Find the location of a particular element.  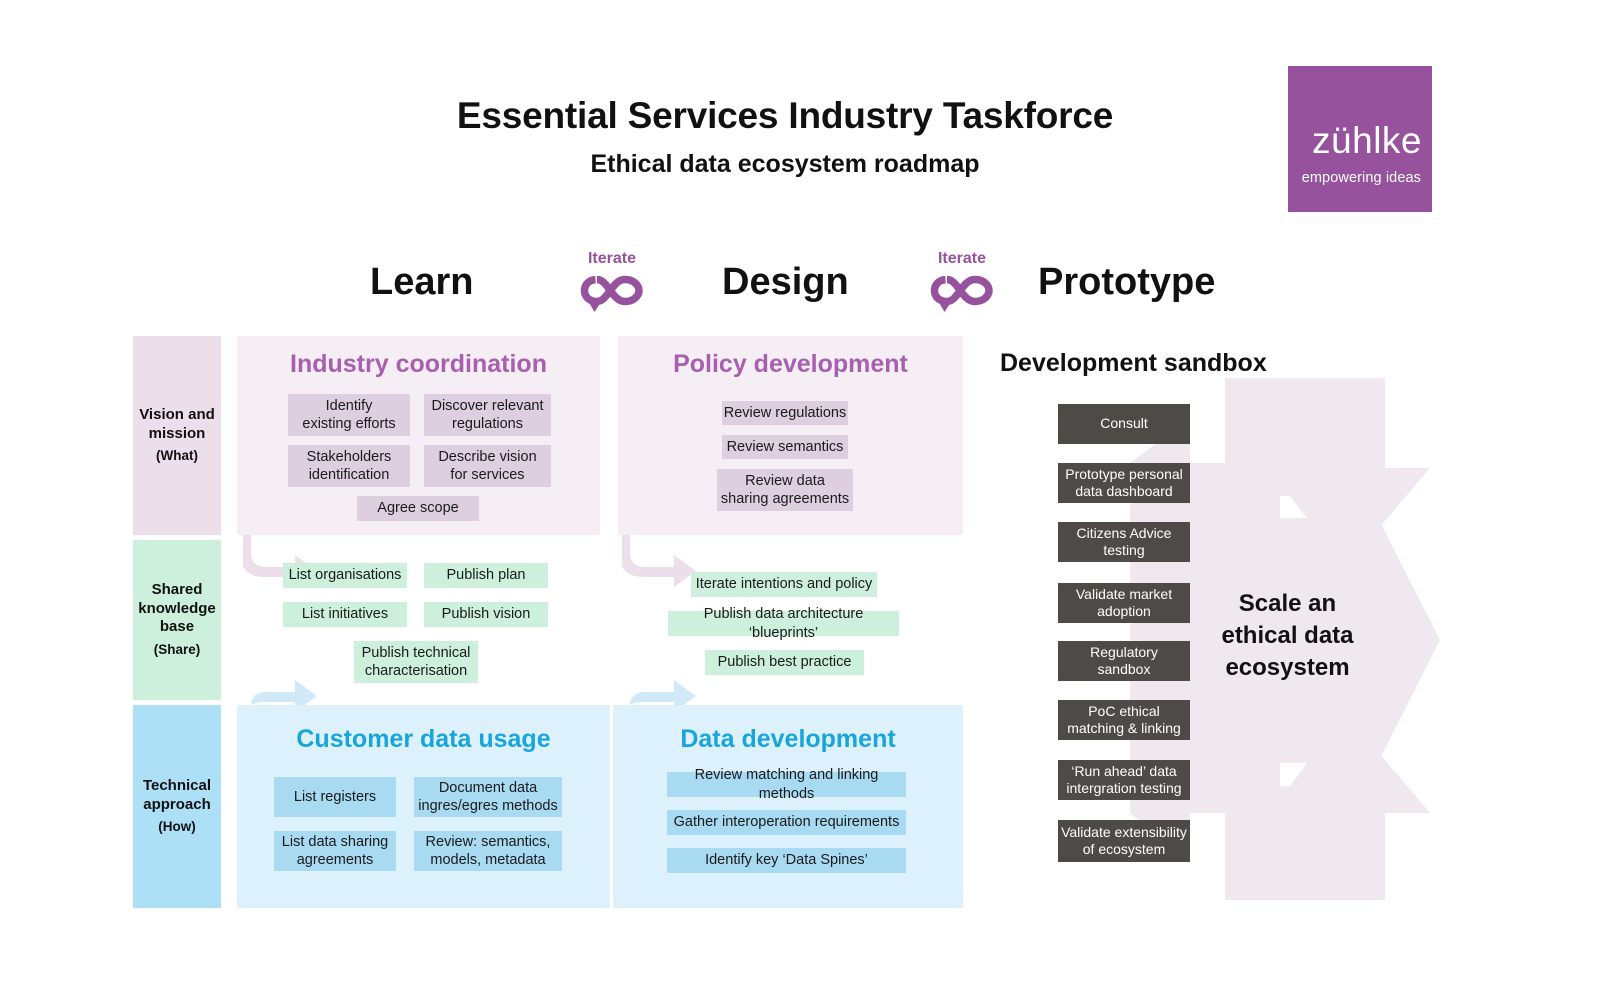

chip-list-registers: List registers is located at coordinates (335, 797).